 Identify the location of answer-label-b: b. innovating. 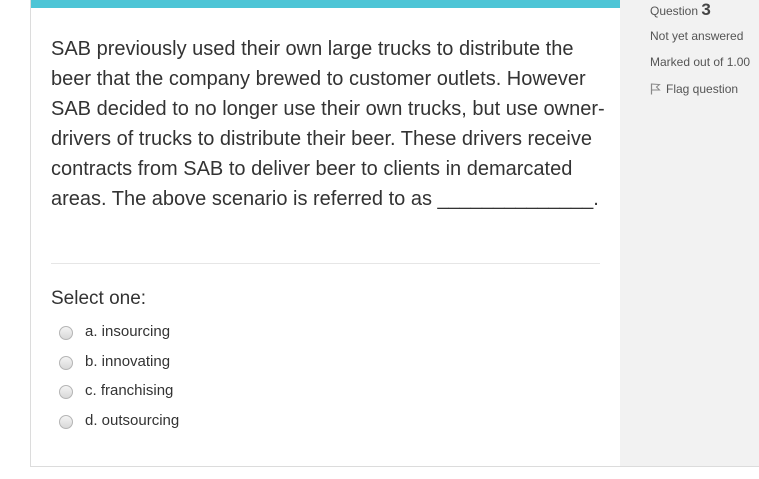
(127, 361).